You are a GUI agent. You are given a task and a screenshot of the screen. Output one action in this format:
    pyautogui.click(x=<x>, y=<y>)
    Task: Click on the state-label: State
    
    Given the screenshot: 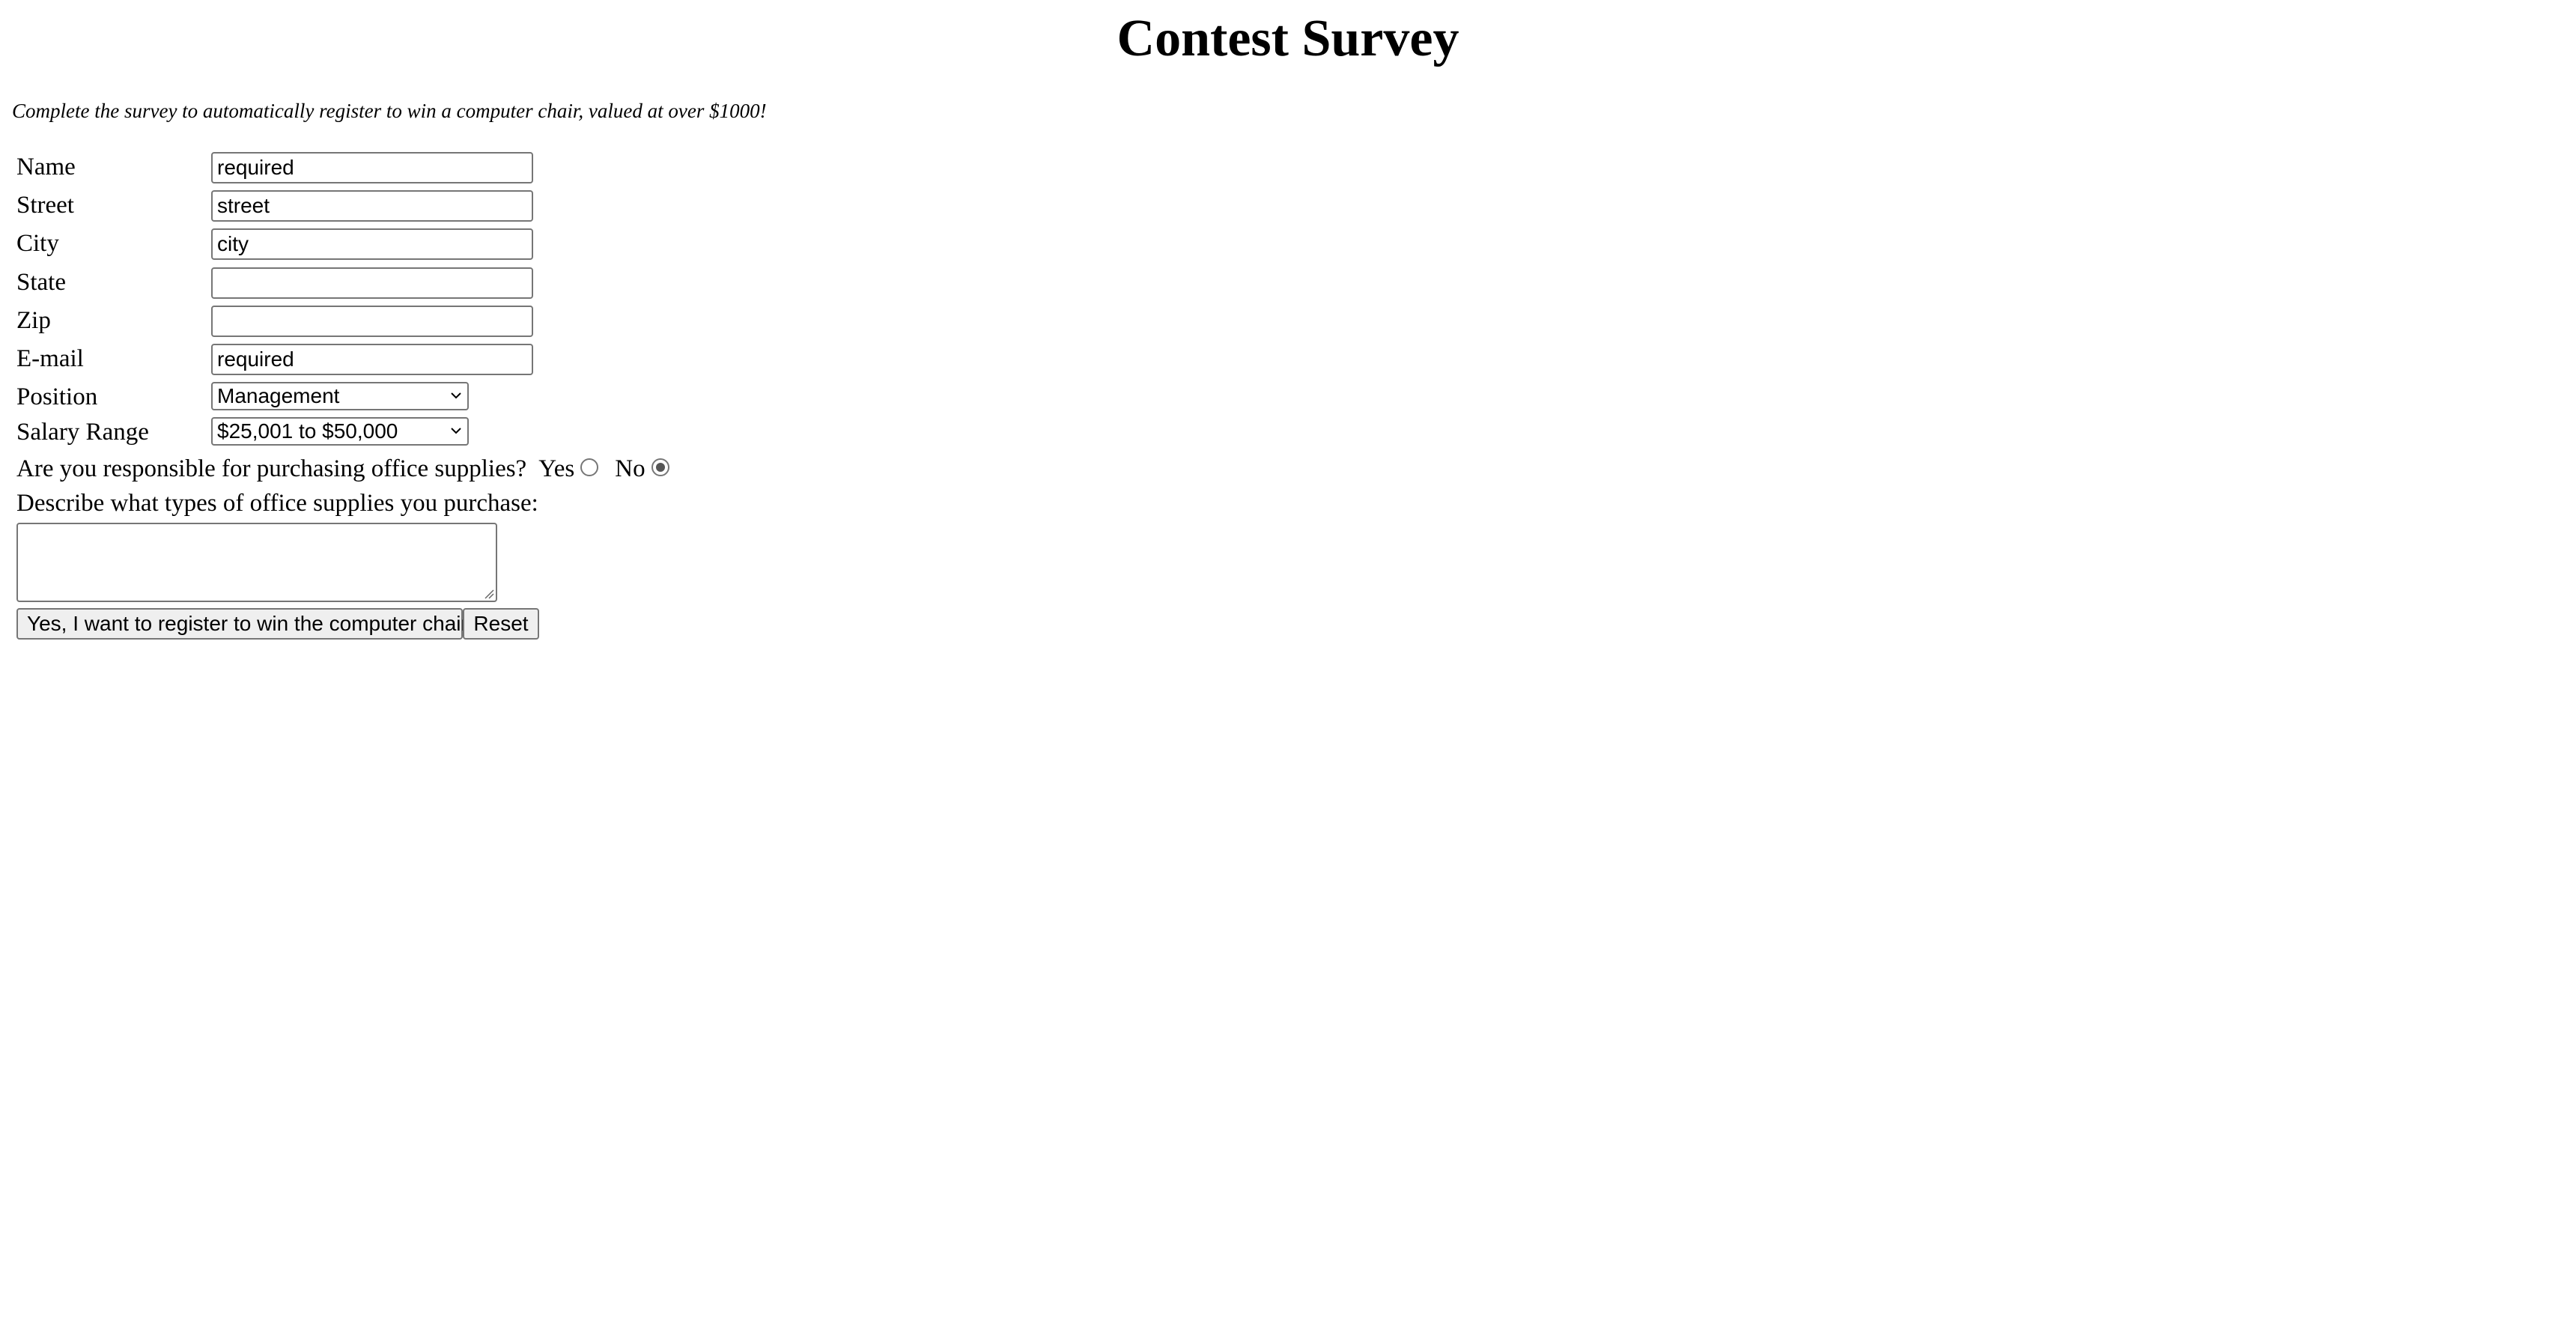 What is the action you would take?
    pyautogui.click(x=41, y=282)
    